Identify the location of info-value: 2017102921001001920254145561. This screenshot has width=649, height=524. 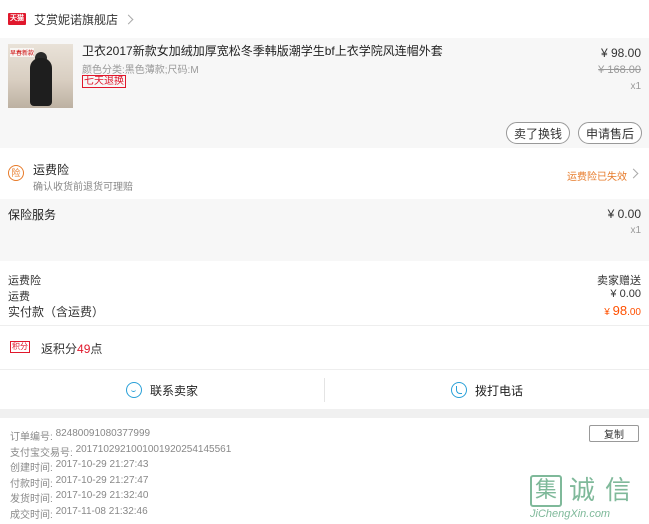
(153, 449).